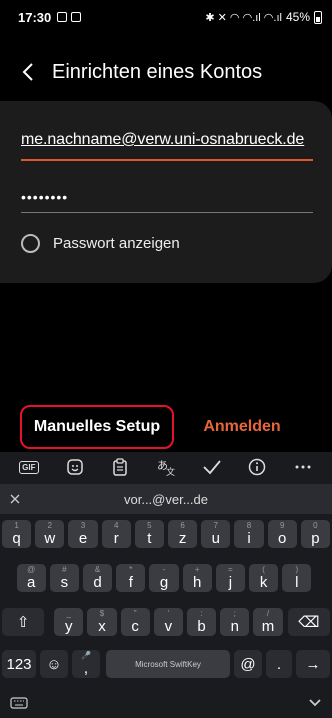 The width and height of the screenshot is (332, 718). What do you see at coordinates (116, 534) in the screenshot?
I see `key-r: 4r` at bounding box center [116, 534].